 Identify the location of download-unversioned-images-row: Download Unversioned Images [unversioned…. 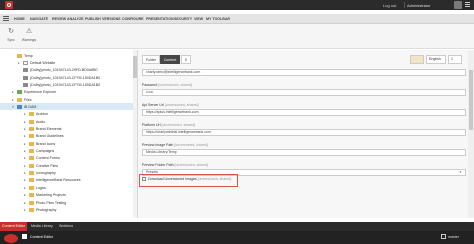
(186, 179).